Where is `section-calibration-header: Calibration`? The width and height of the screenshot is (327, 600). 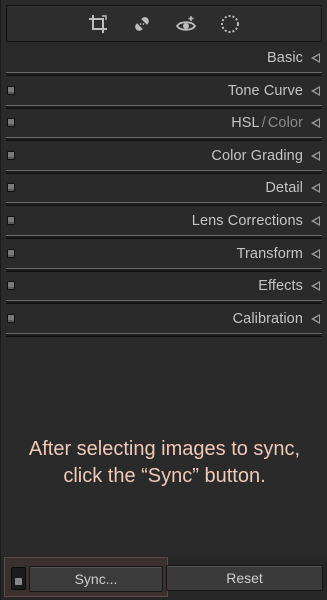 section-calibration-header: Calibration is located at coordinates (164, 319).